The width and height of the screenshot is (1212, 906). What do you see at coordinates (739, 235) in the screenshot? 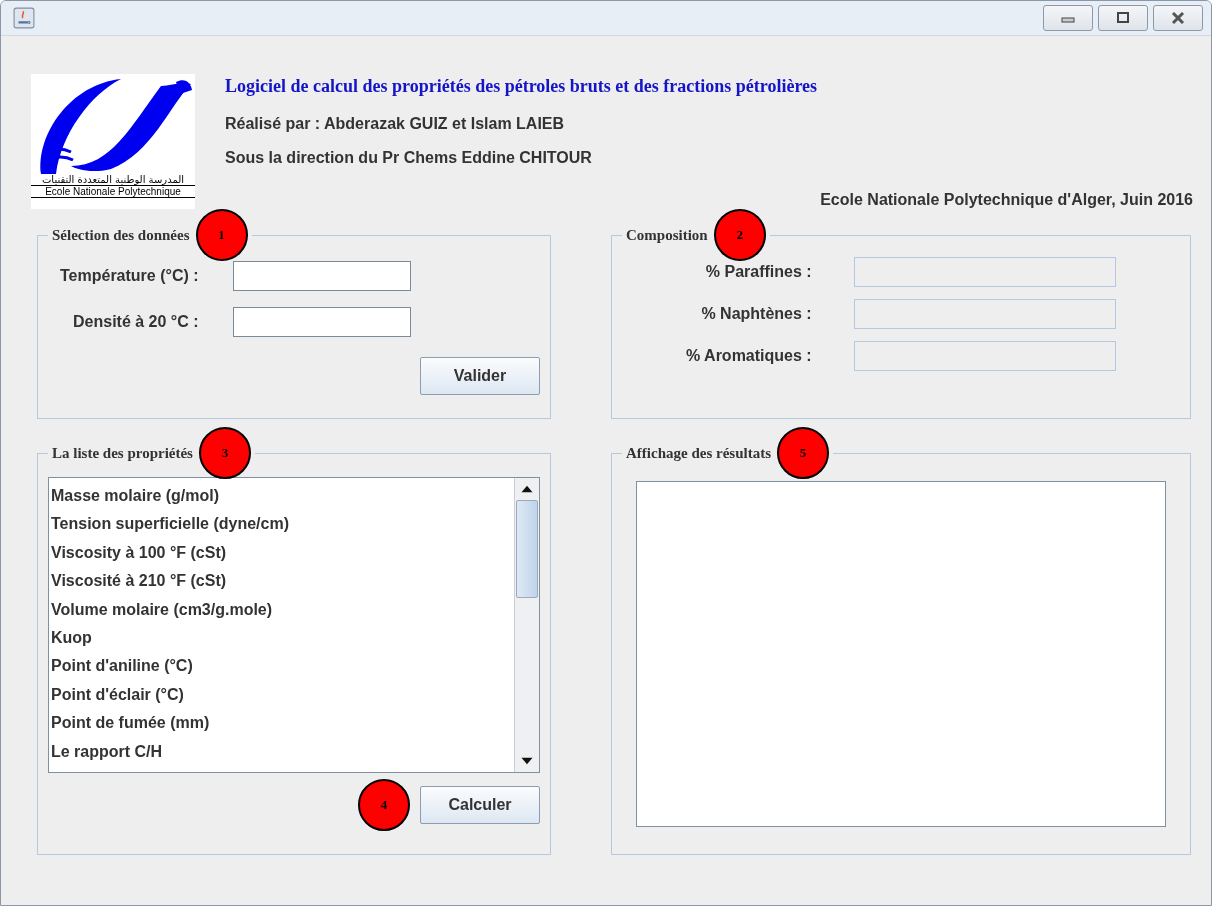
I see `number-badge: 2` at bounding box center [739, 235].